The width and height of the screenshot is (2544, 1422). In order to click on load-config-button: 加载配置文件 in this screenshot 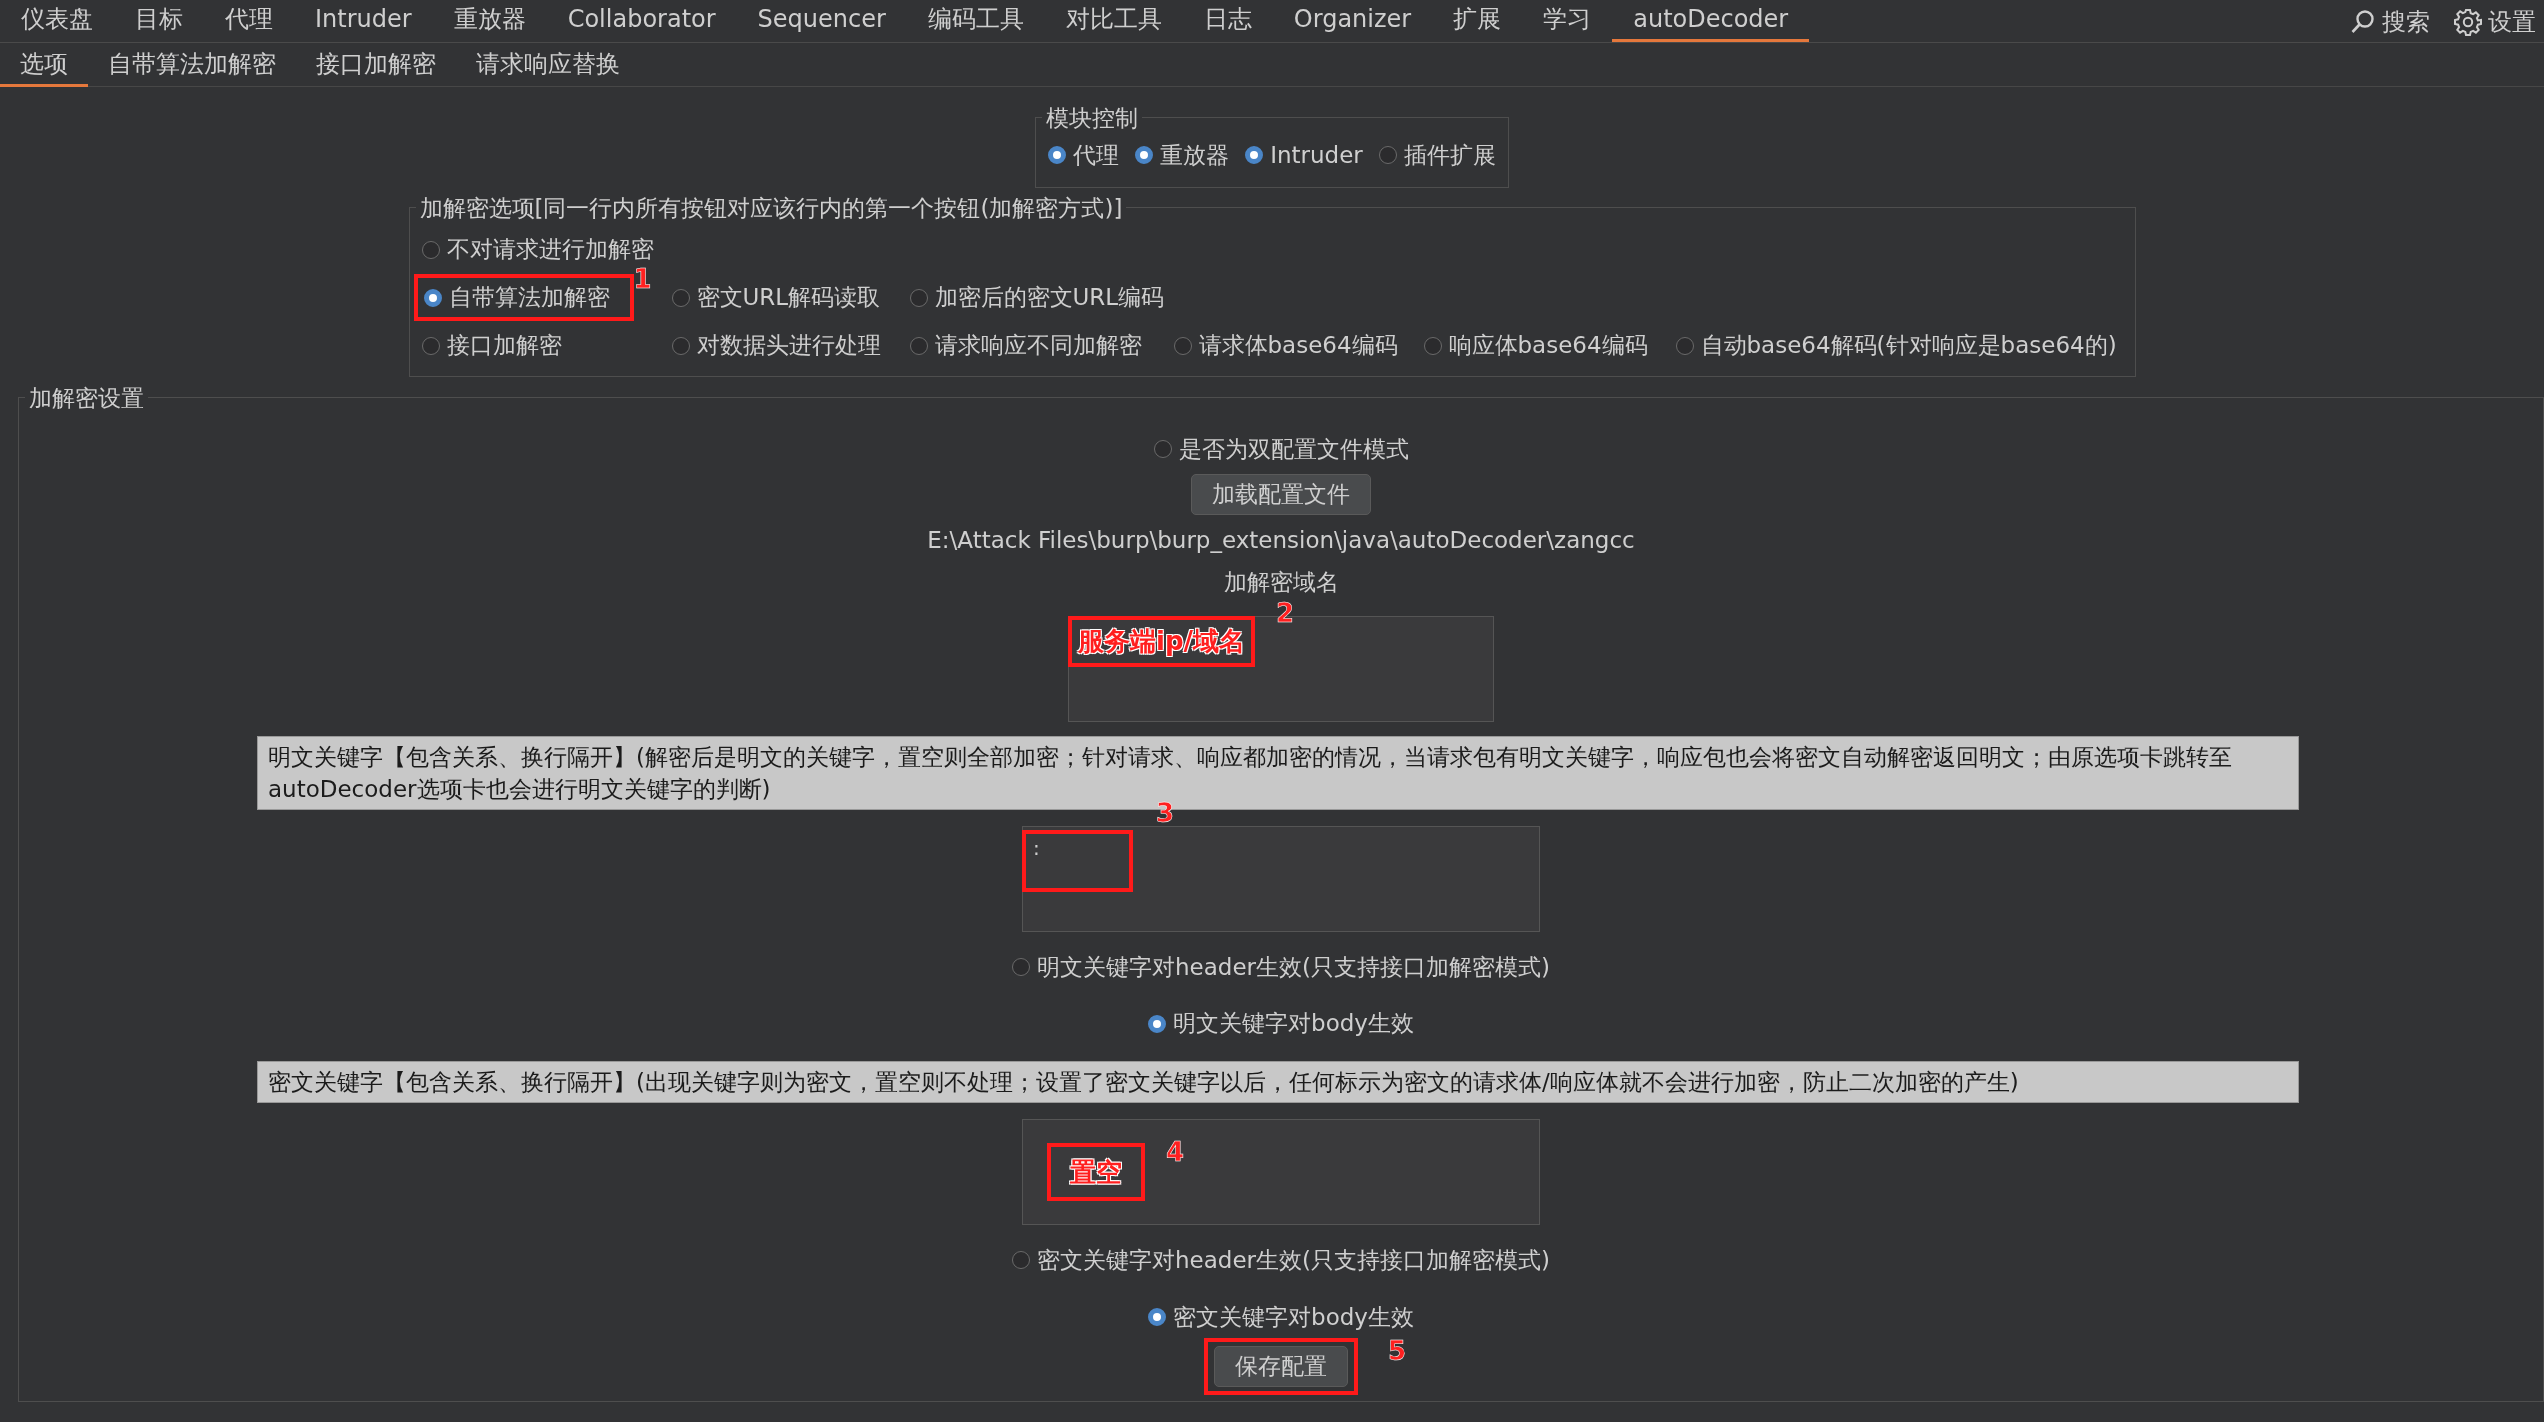, I will do `click(1281, 494)`.